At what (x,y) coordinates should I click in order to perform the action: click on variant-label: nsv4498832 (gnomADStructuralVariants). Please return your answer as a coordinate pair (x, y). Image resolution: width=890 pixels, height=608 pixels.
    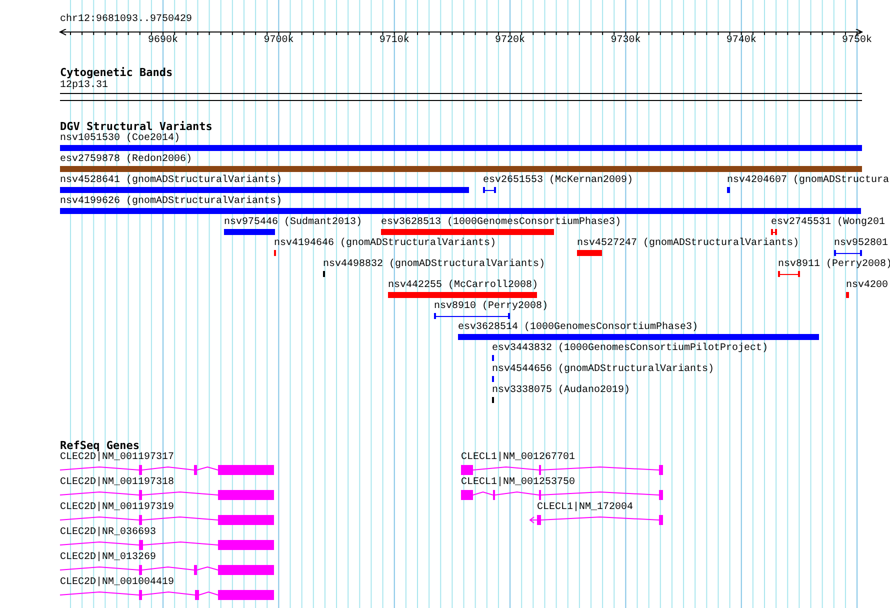
    Looking at the image, I should click on (434, 265).